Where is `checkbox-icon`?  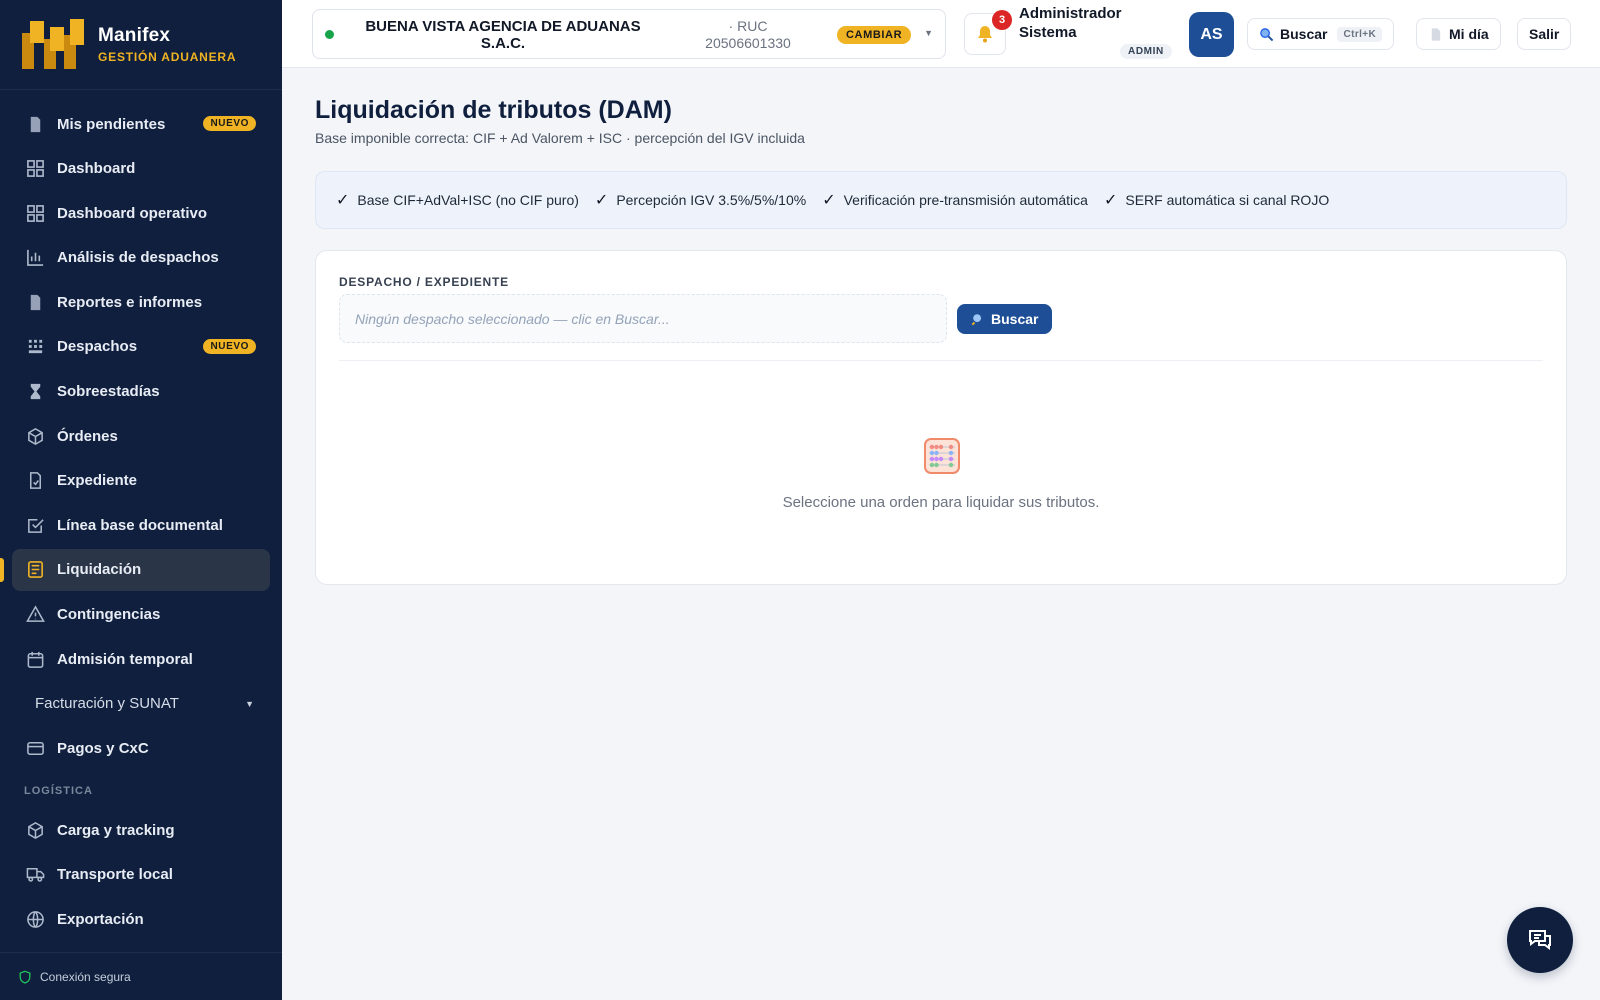 checkbox-icon is located at coordinates (35, 525).